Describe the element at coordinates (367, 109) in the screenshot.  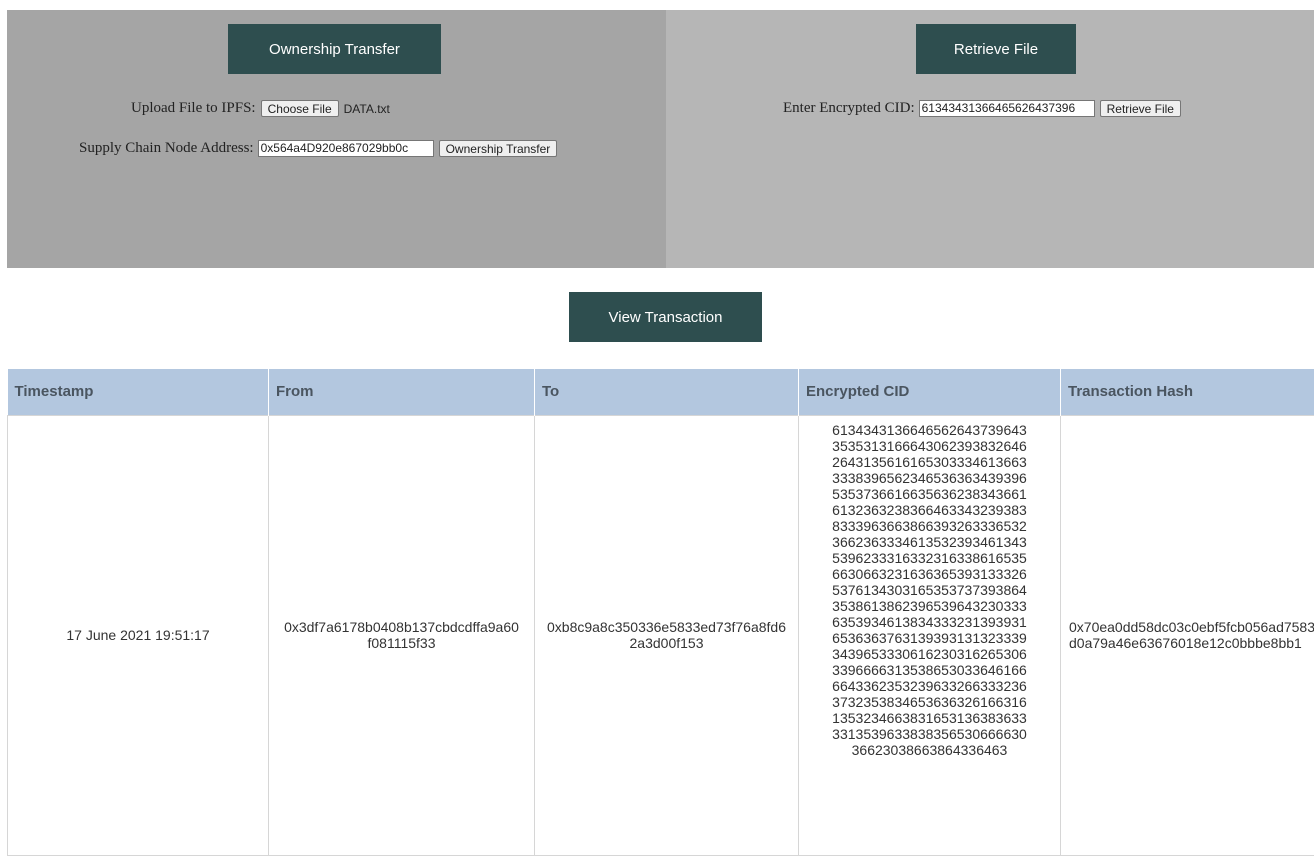
I see `selected-file-name: DATA.txt` at that location.